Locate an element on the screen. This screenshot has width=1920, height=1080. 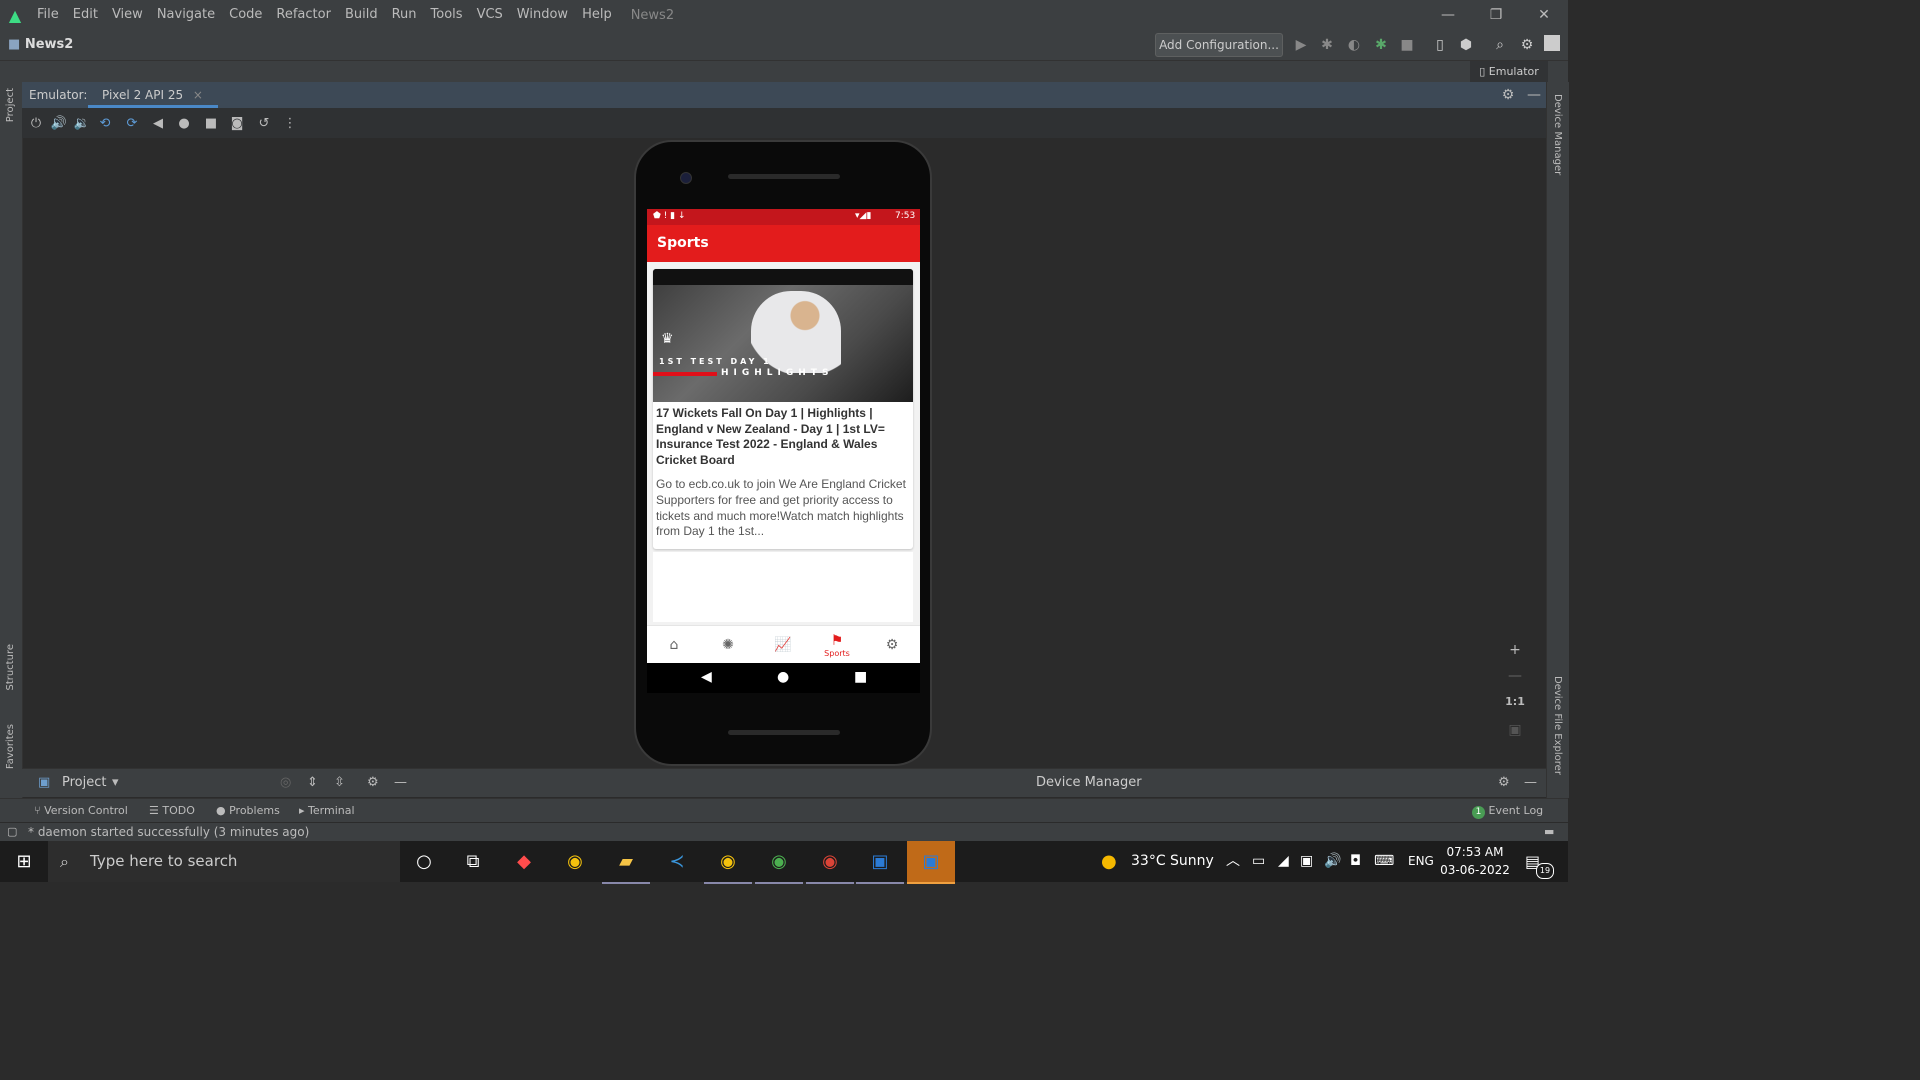
close-button: ✕ is located at coordinates (1544, 15).